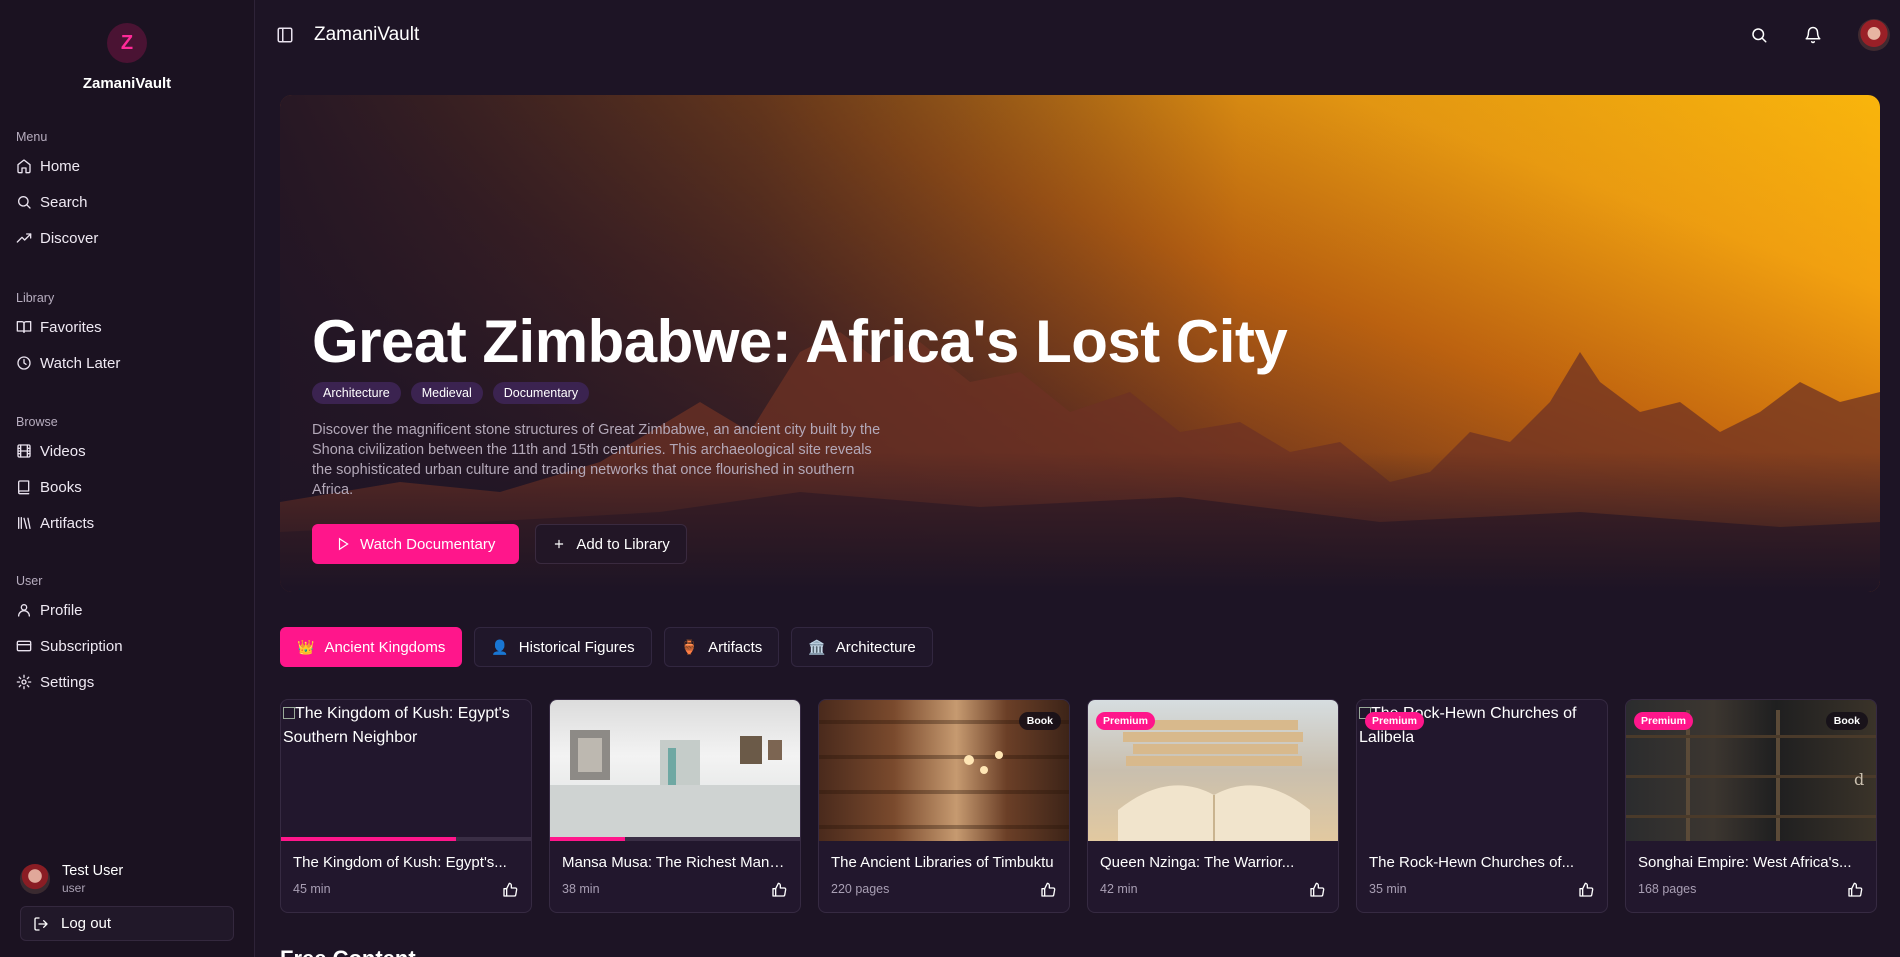 The height and width of the screenshot is (957, 1900). What do you see at coordinates (675, 770) in the screenshot?
I see `card-thumbnail` at bounding box center [675, 770].